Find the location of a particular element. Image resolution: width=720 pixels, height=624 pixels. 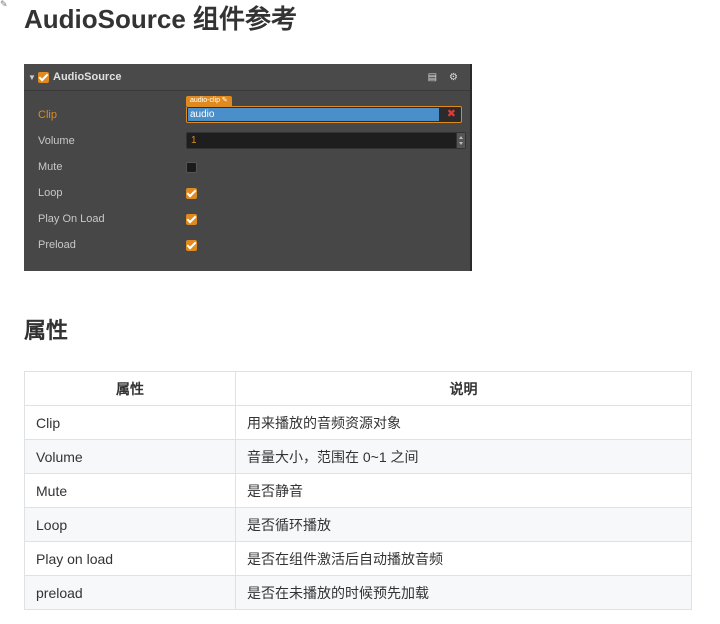

clip-label: Clip is located at coordinates (47, 115).